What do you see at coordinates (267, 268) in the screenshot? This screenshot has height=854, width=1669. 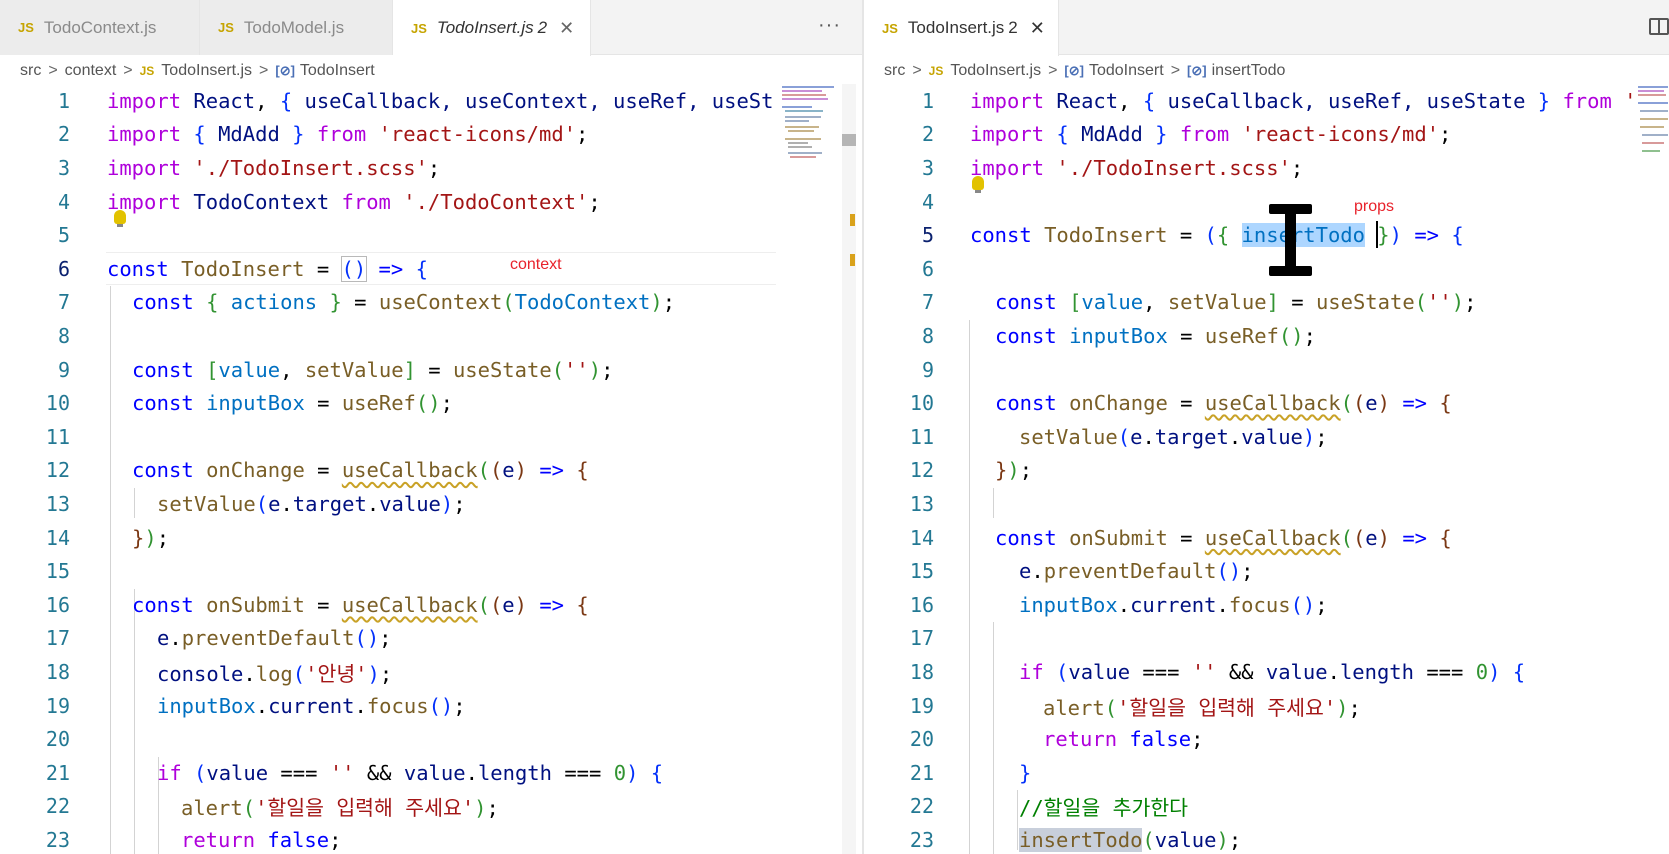 I see `line-code: const TodoInsert = () => {` at bounding box center [267, 268].